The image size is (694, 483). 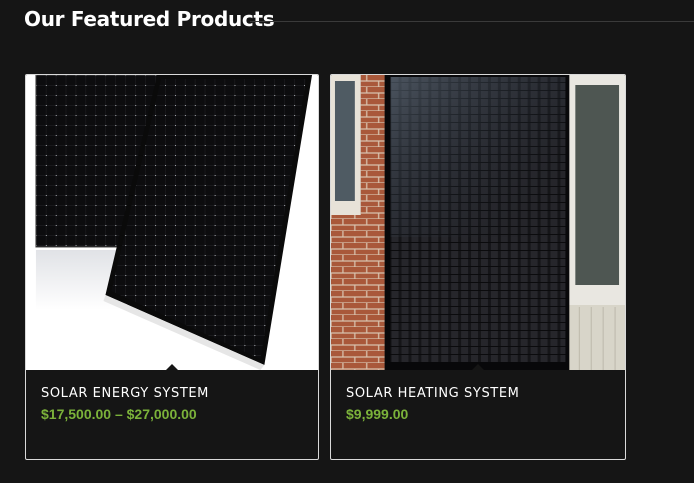 What do you see at coordinates (119, 414) in the screenshot?
I see `product-price: $17,500.00 – $27,000.00` at bounding box center [119, 414].